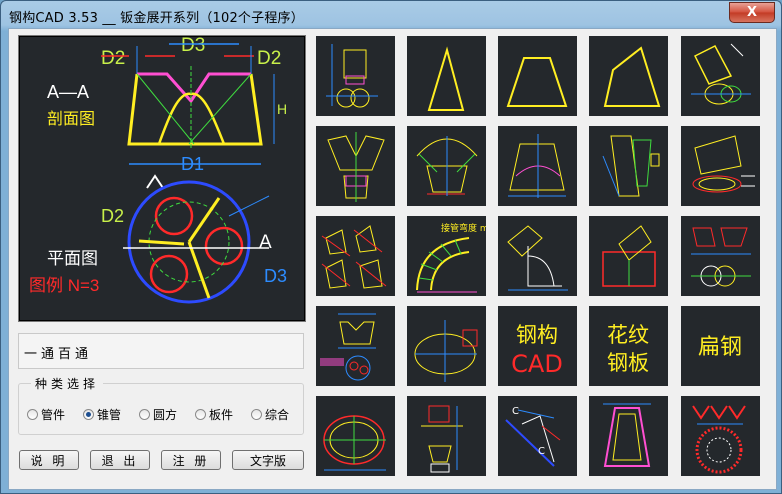 The width and height of the screenshot is (782, 494). What do you see at coordinates (192, 164) in the screenshot?
I see `dim-d1-label: D1` at bounding box center [192, 164].